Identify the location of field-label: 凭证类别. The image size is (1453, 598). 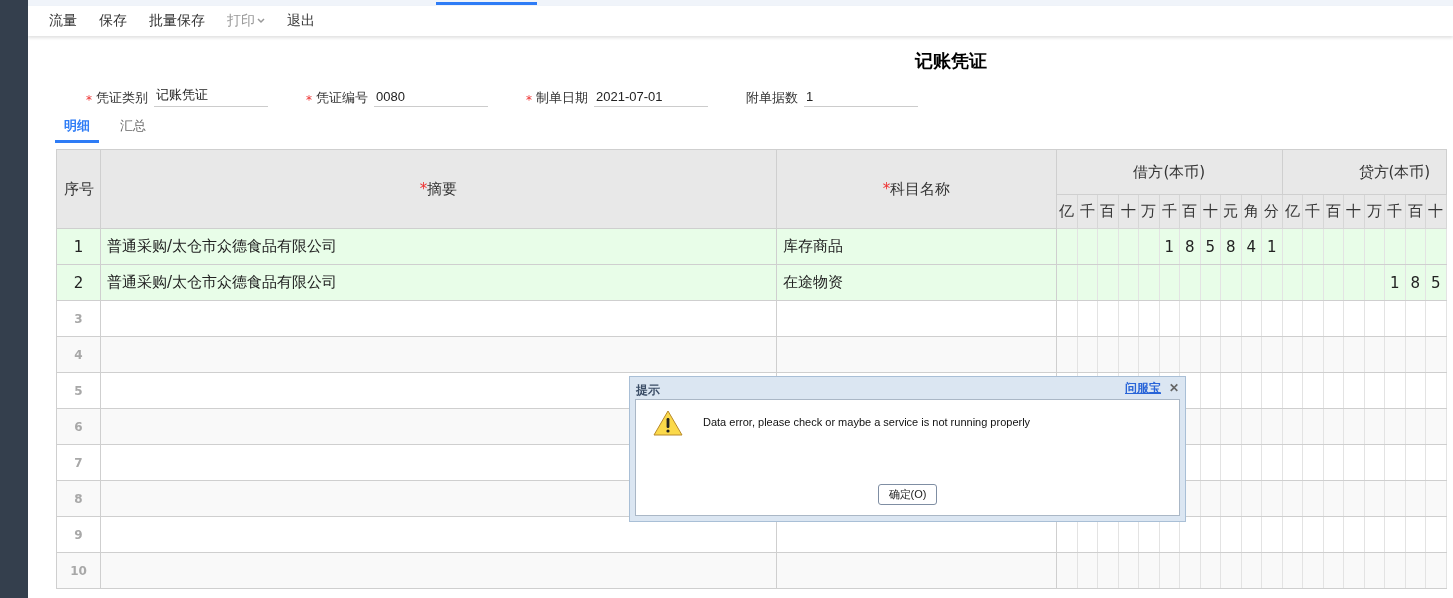
(122, 98).